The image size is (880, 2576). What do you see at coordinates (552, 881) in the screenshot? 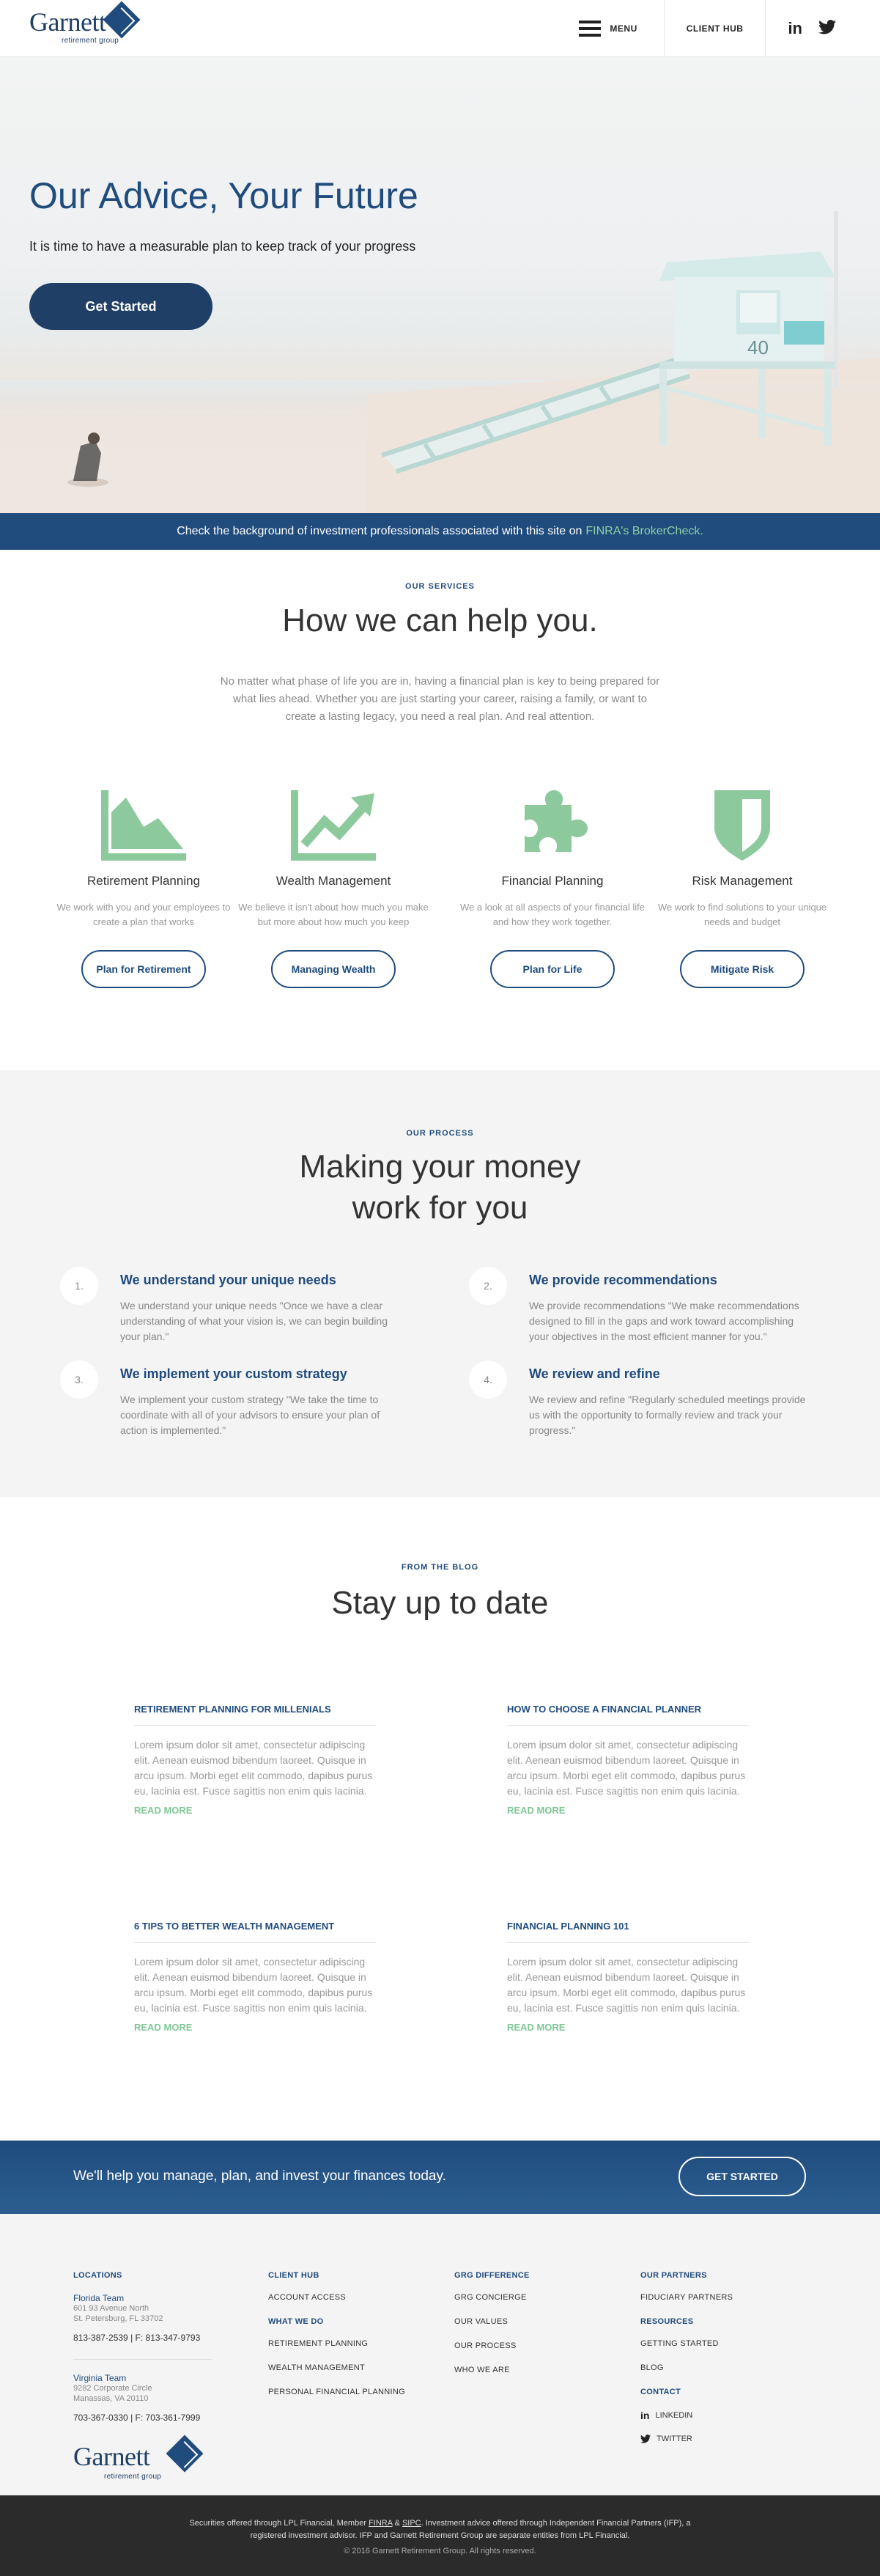
I see `service-title: Financial Planning` at bounding box center [552, 881].